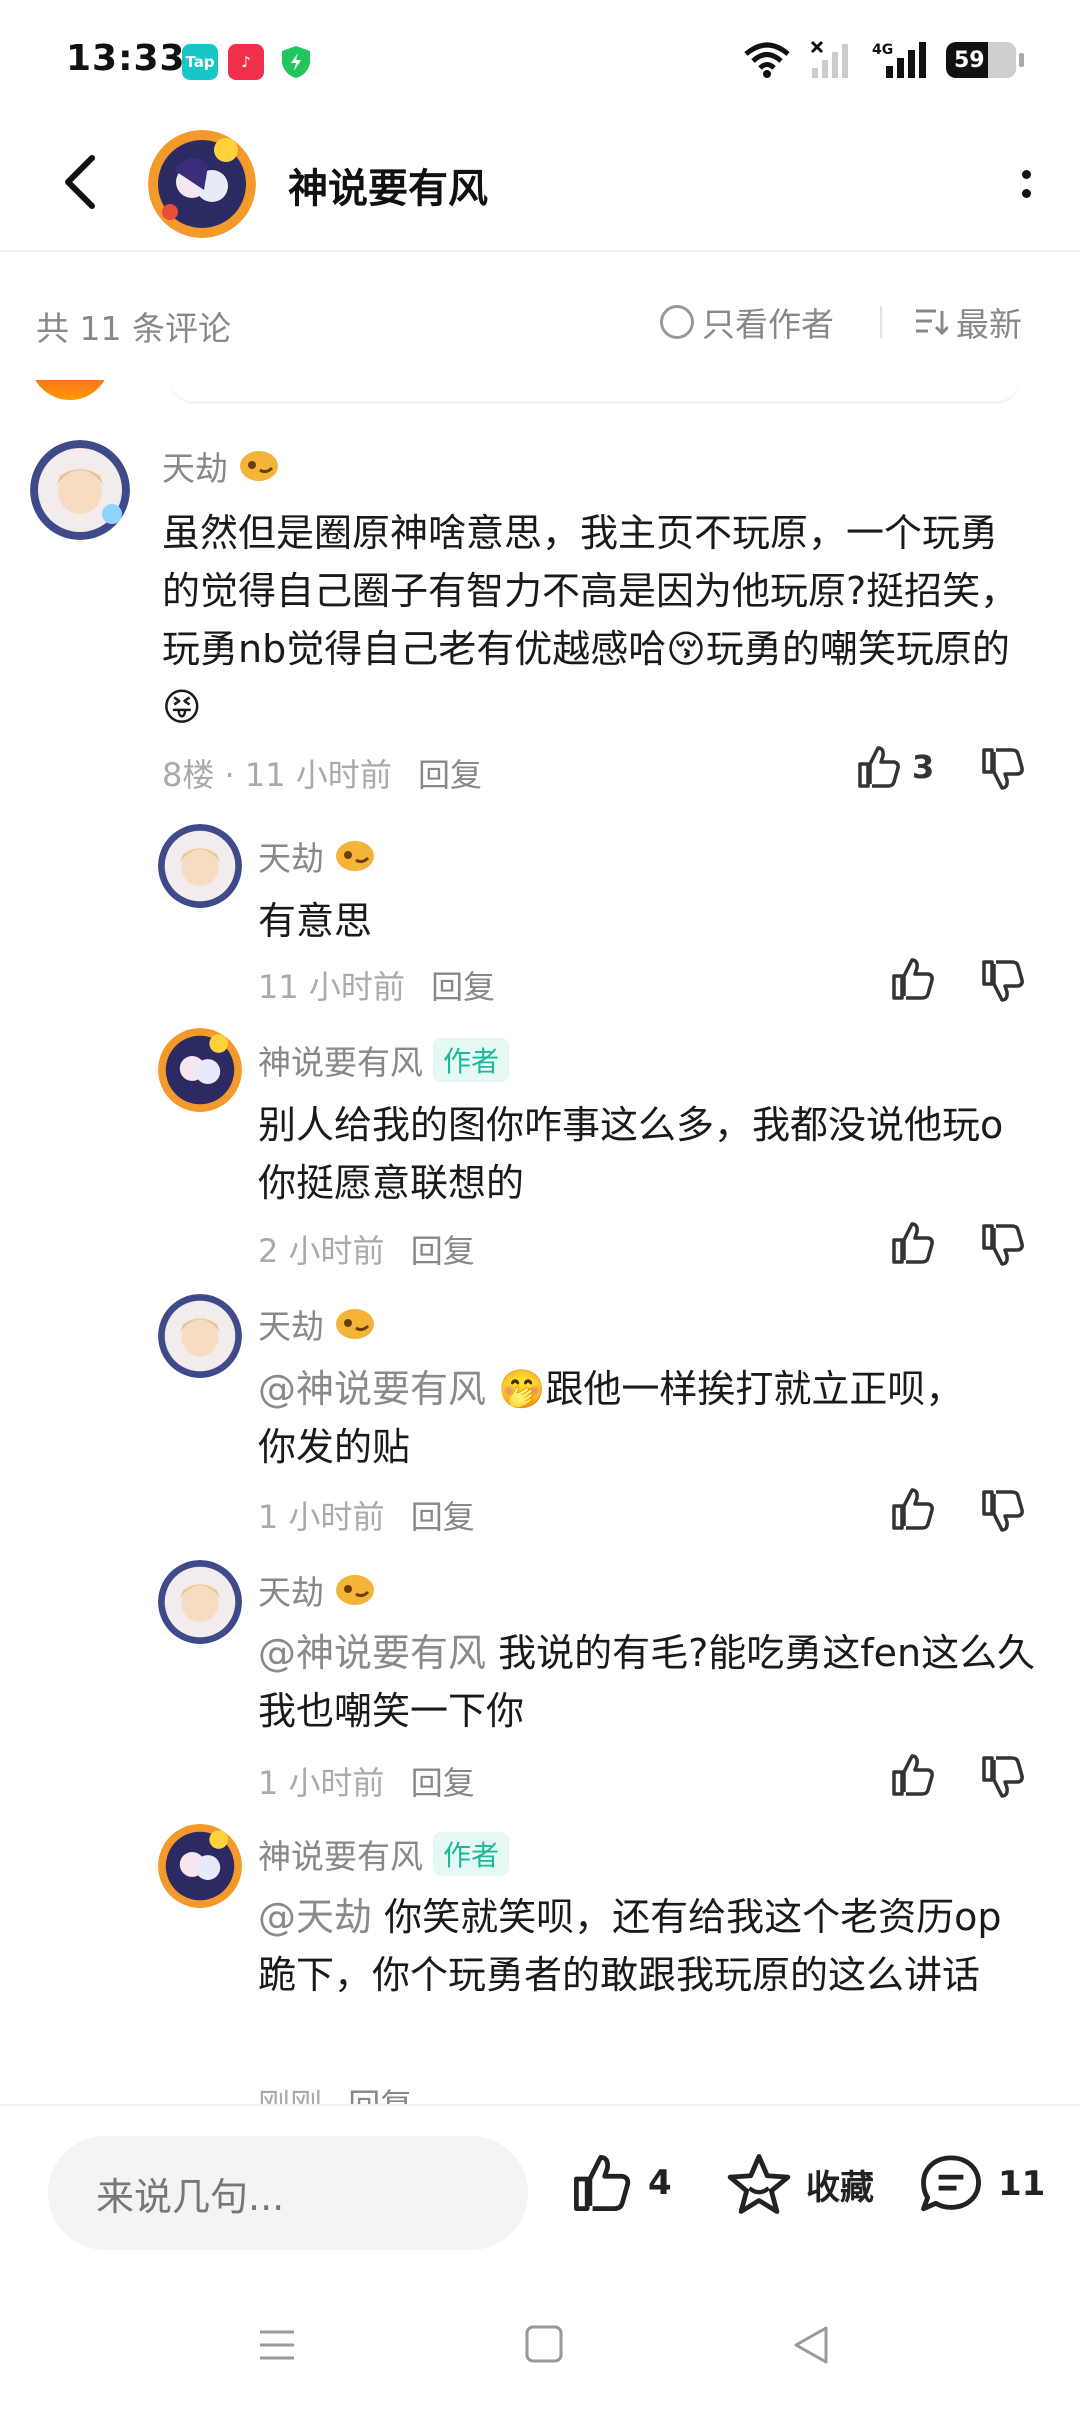  I want to click on comment-count: 共 11 条评论, so click(133, 328).